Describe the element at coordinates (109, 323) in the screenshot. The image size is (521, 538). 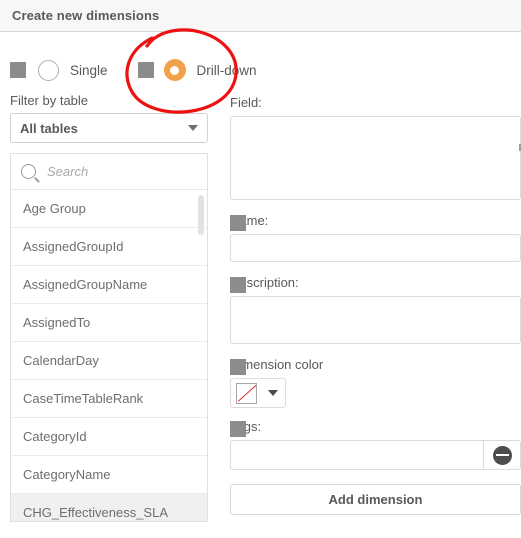
I see `list-item: AssignedTo` at that location.